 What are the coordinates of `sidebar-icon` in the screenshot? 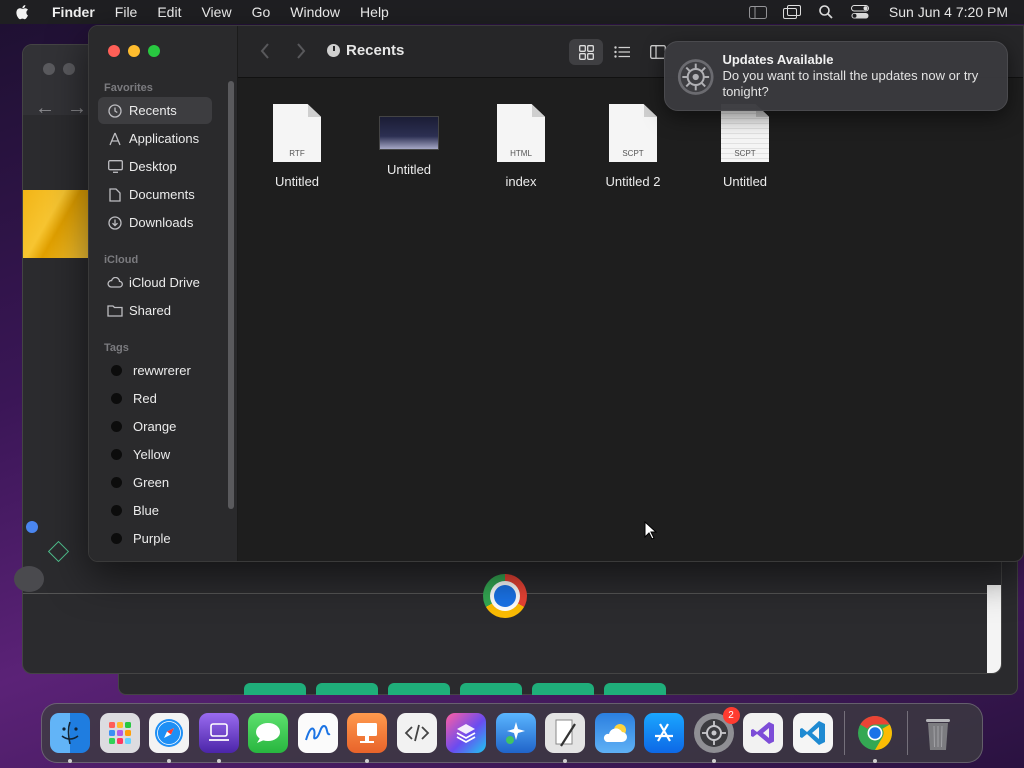 It's located at (758, 12).